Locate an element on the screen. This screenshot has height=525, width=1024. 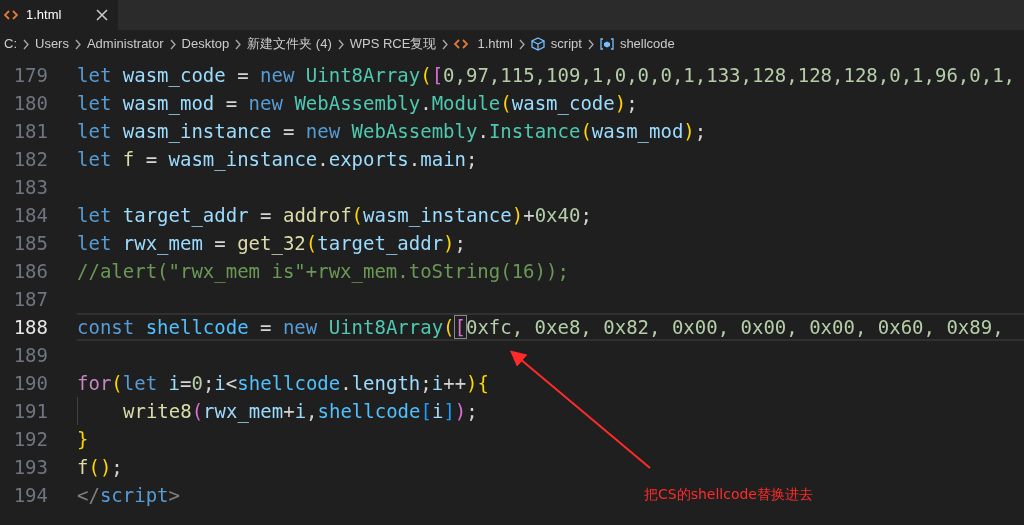
line-number: 189 is located at coordinates (30, 355).